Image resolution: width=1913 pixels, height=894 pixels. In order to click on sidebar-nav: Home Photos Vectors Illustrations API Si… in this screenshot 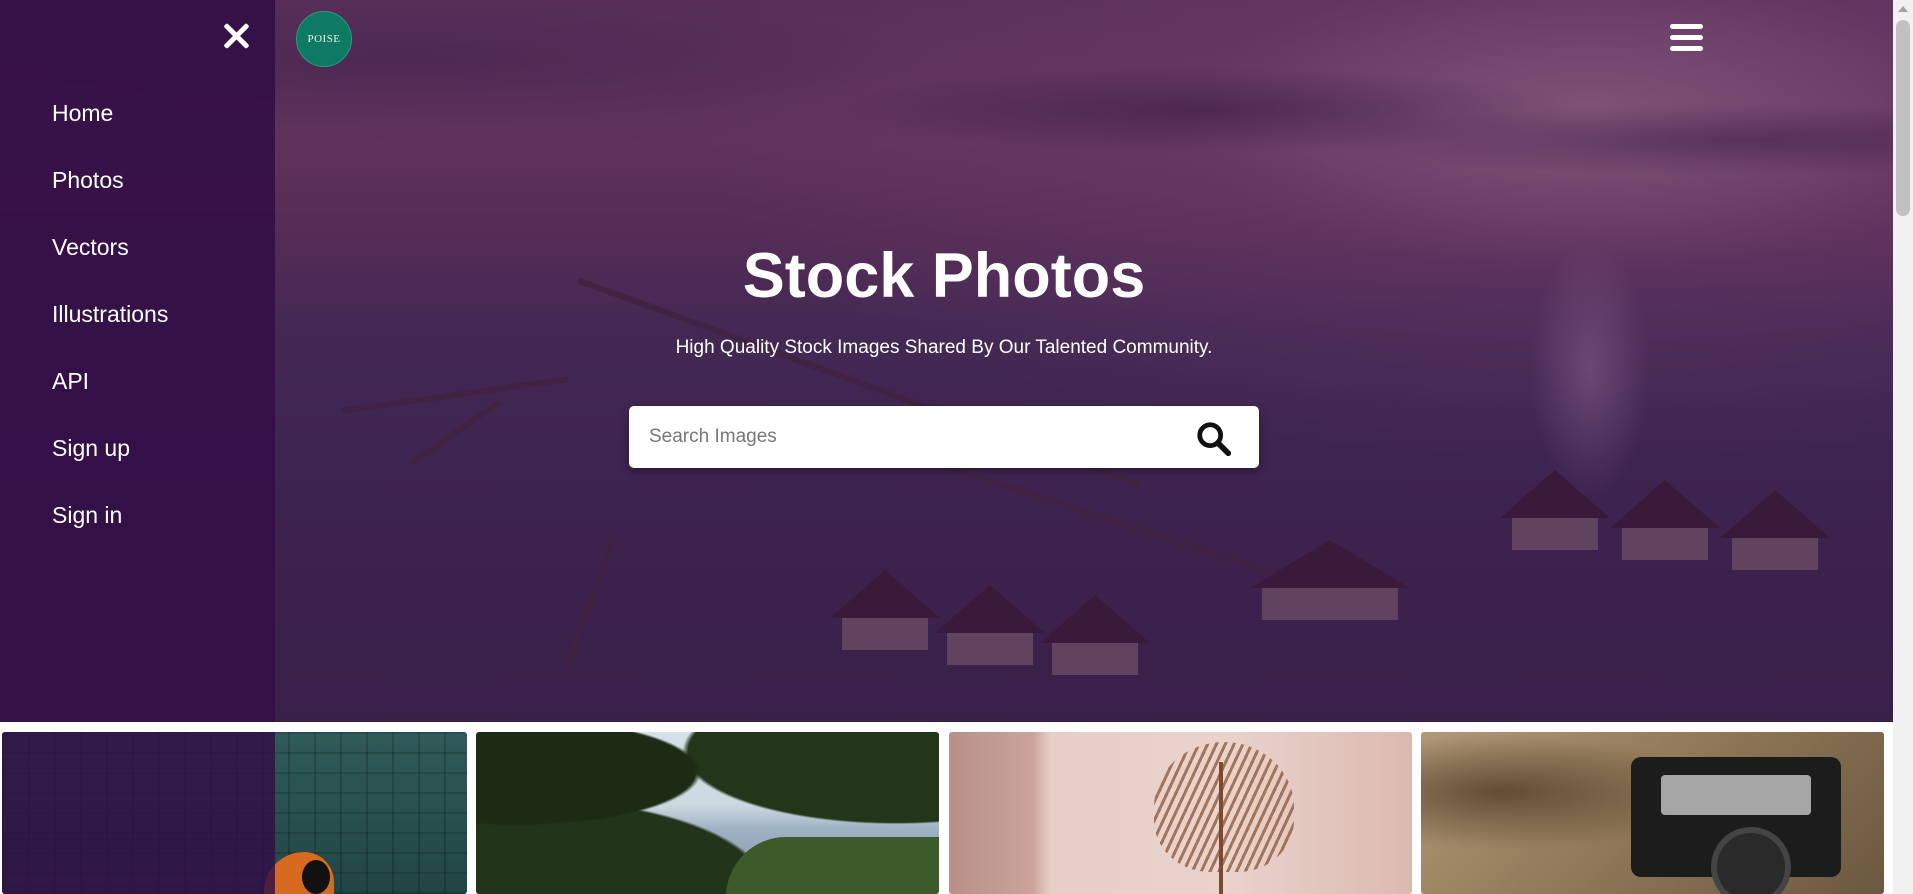, I will do `click(137, 361)`.